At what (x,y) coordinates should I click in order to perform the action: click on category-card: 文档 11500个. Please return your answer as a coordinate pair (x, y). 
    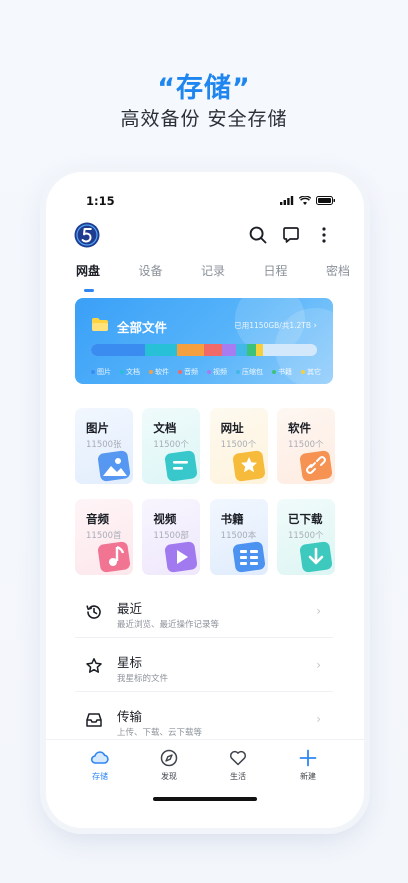
    Looking at the image, I should click on (171, 446).